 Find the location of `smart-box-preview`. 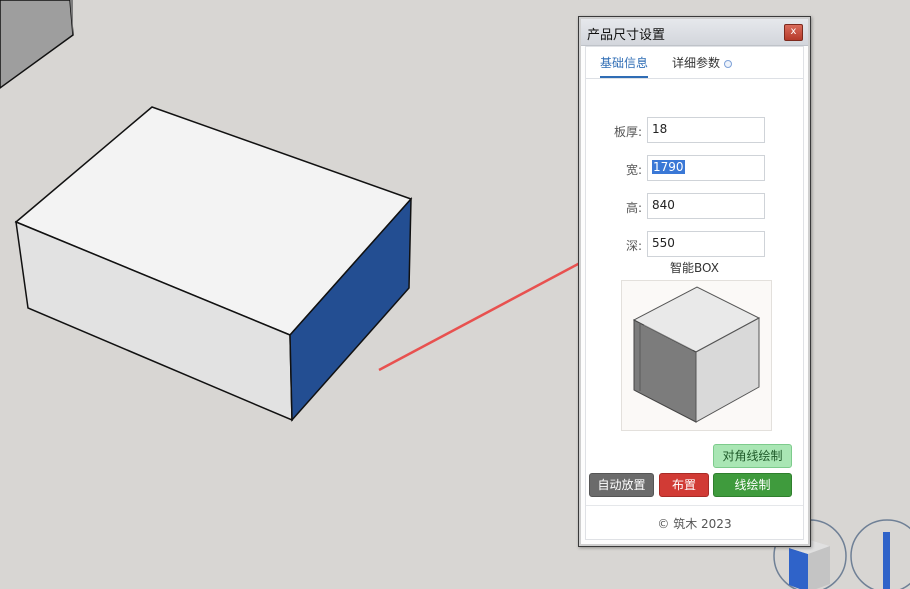

smart-box-preview is located at coordinates (696, 355).